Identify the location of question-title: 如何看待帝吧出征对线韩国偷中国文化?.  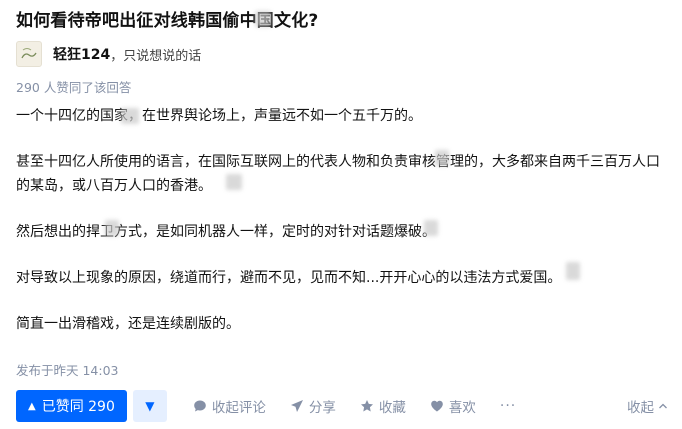
(167, 18).